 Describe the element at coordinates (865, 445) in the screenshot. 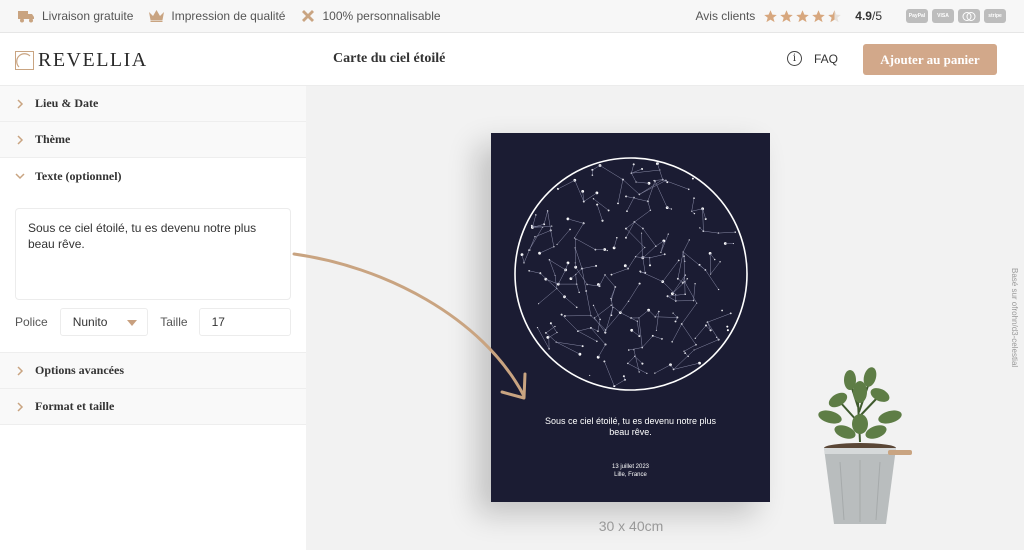

I see `potted-plant-image` at that location.